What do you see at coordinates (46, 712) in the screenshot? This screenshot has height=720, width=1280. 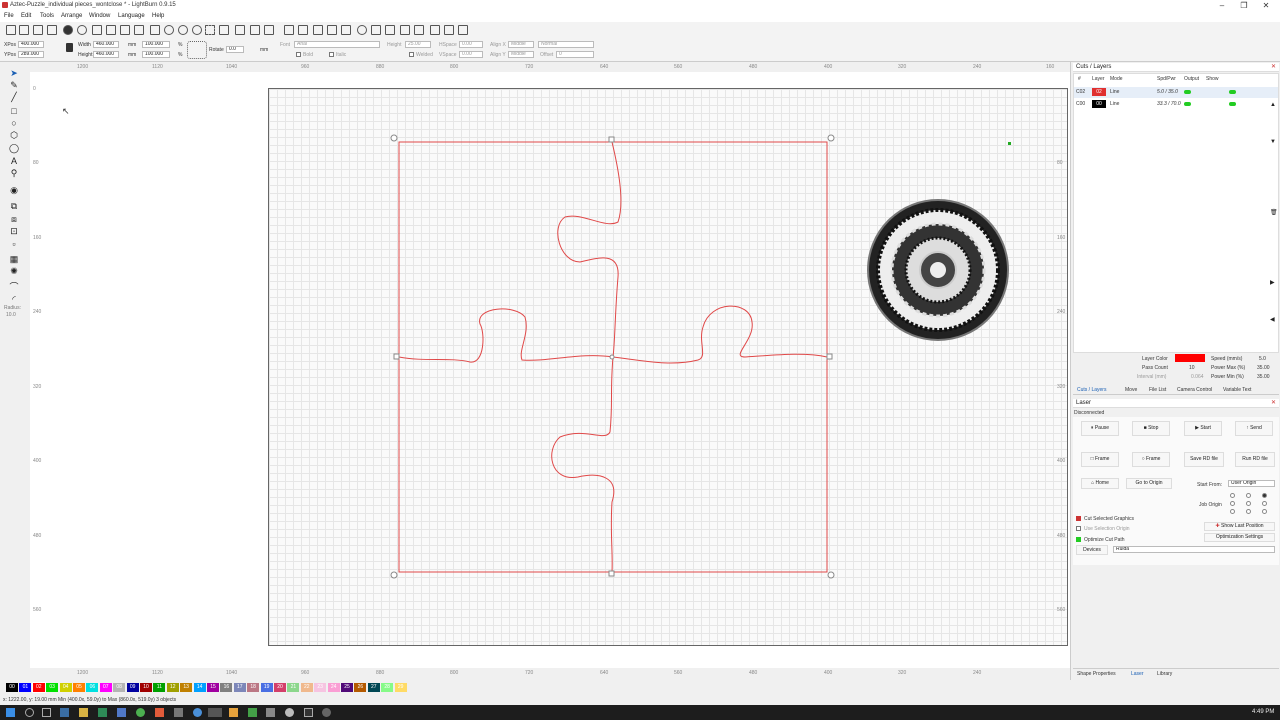 I see `task-view-icon` at bounding box center [46, 712].